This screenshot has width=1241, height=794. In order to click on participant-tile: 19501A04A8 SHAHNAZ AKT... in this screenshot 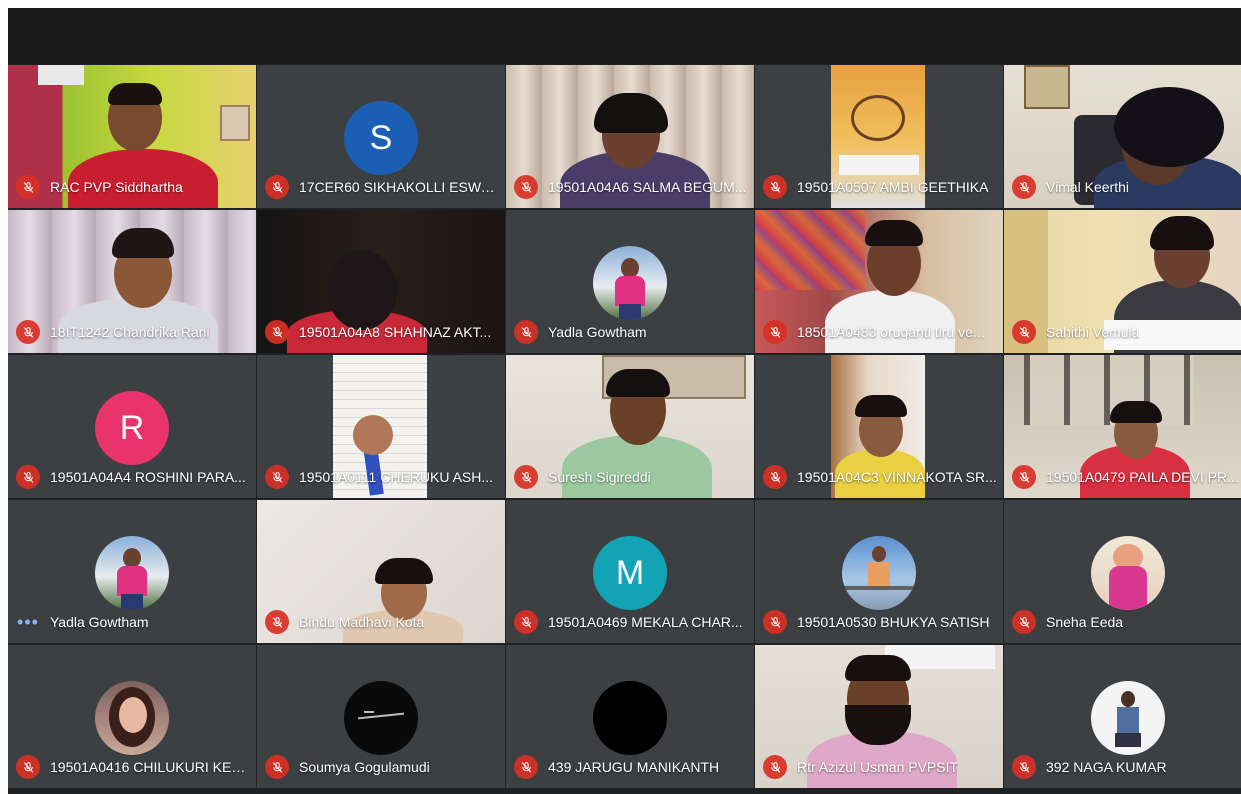, I will do `click(381, 281)`.